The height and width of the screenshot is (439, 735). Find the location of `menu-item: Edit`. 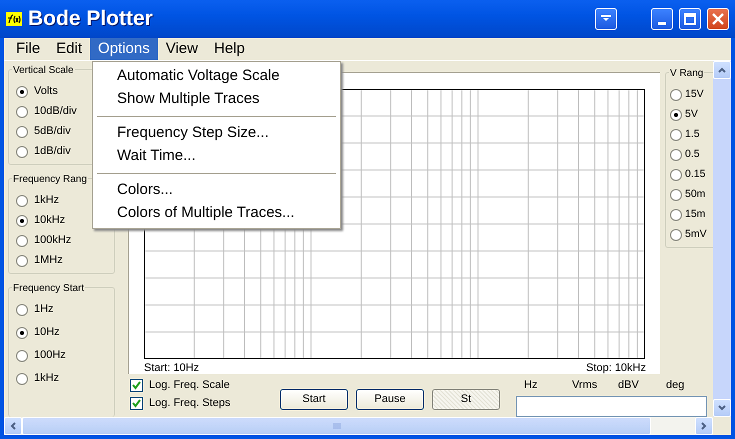

menu-item: Edit is located at coordinates (69, 49).